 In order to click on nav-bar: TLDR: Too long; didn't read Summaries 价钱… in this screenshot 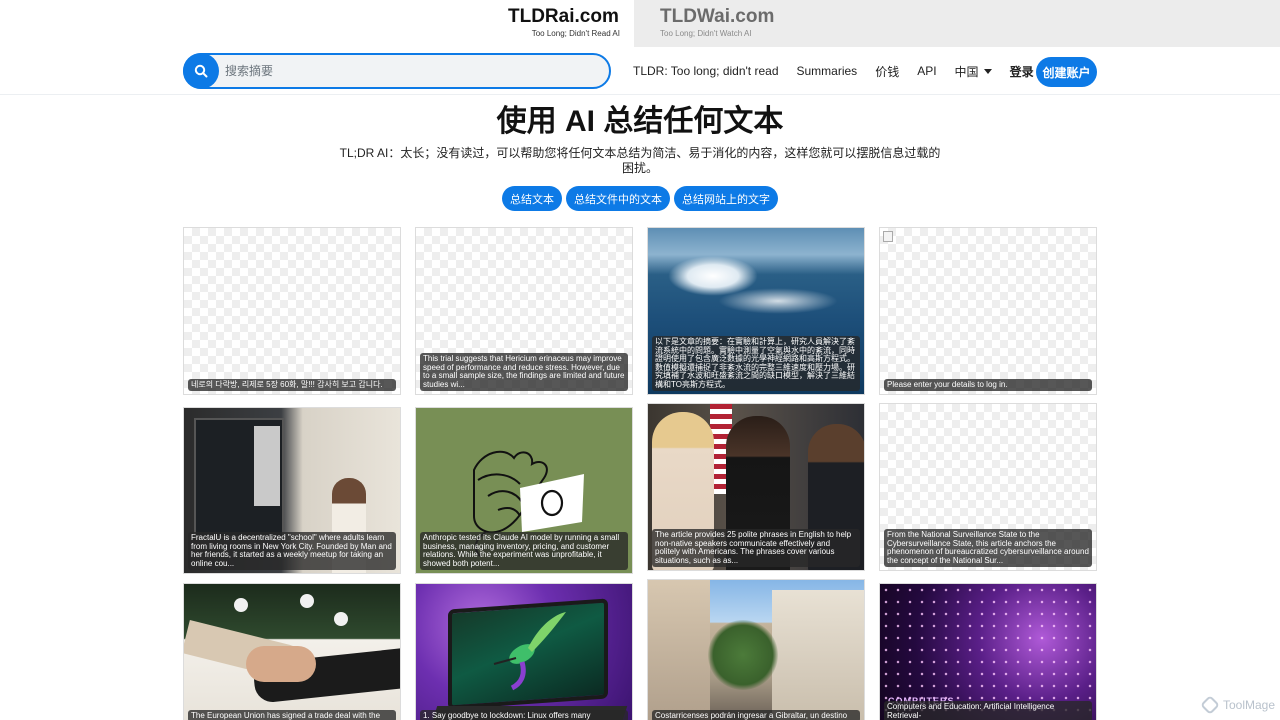, I will do `click(640, 71)`.